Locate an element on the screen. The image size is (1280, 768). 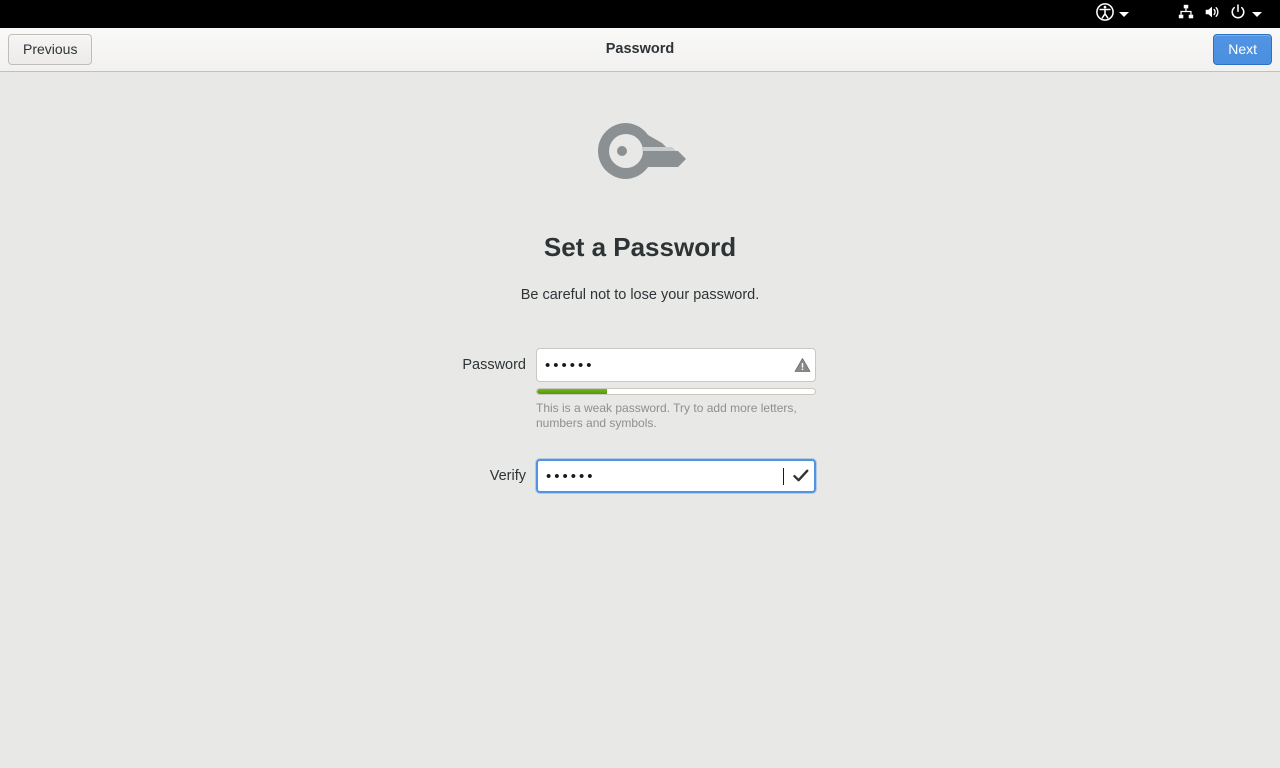
accessibility-menu-button is located at coordinates (1113, 14).